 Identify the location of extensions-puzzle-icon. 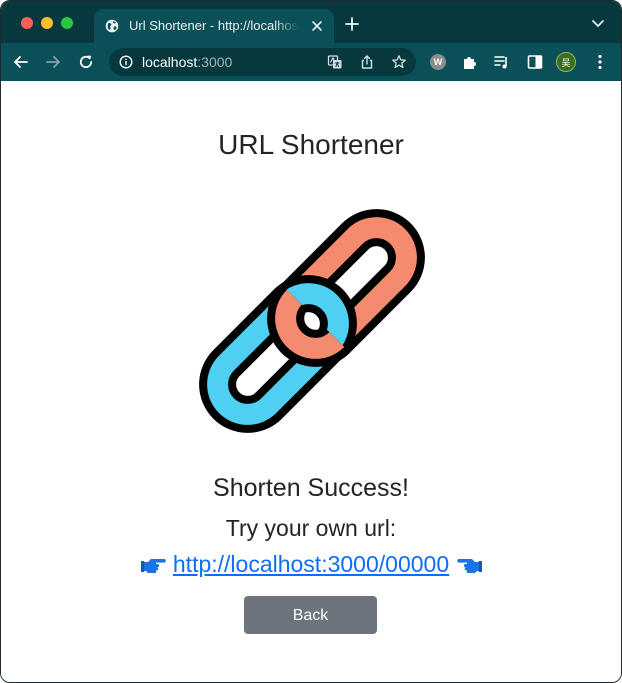
(470, 62).